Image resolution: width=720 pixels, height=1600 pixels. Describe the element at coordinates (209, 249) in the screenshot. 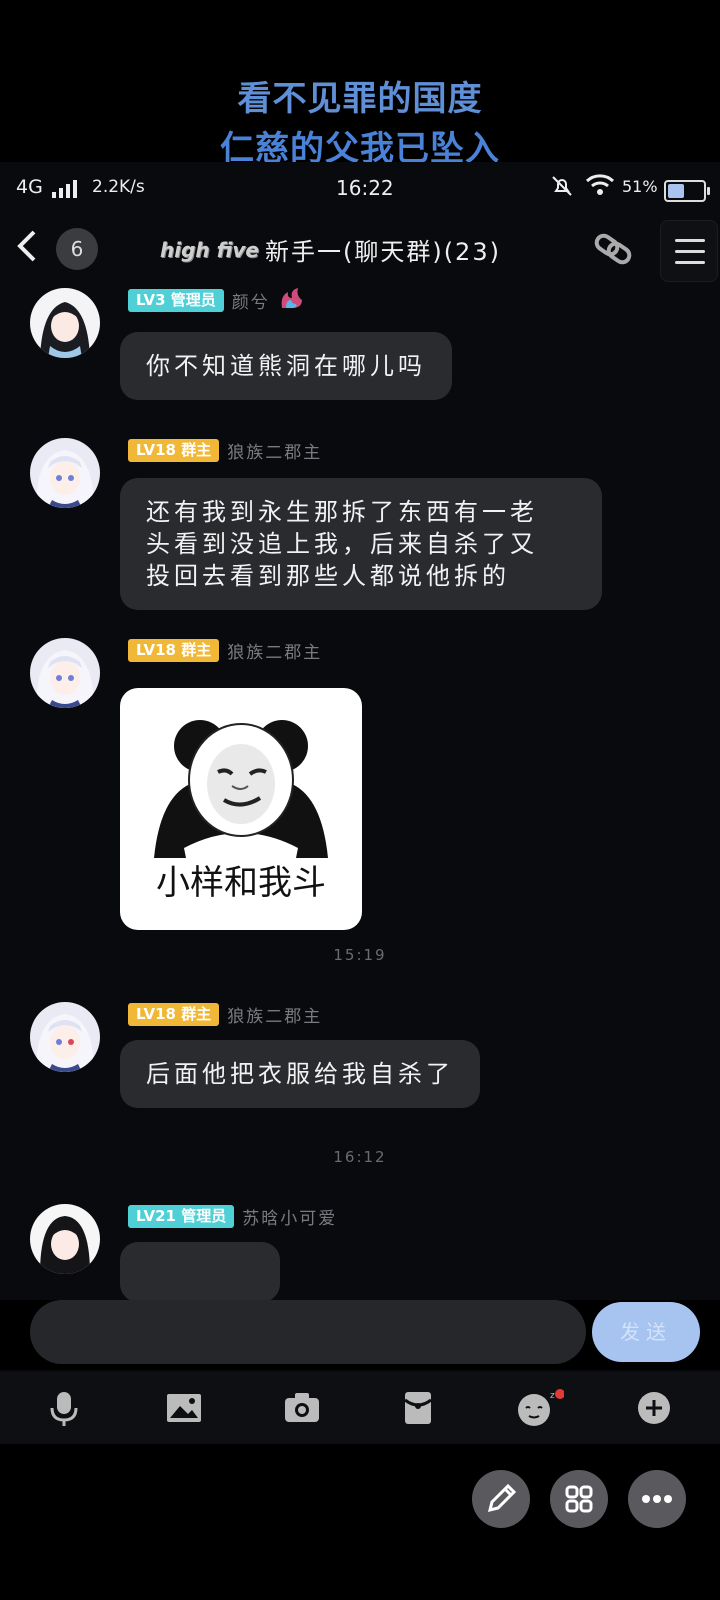

I see `group-badge: high five` at that location.